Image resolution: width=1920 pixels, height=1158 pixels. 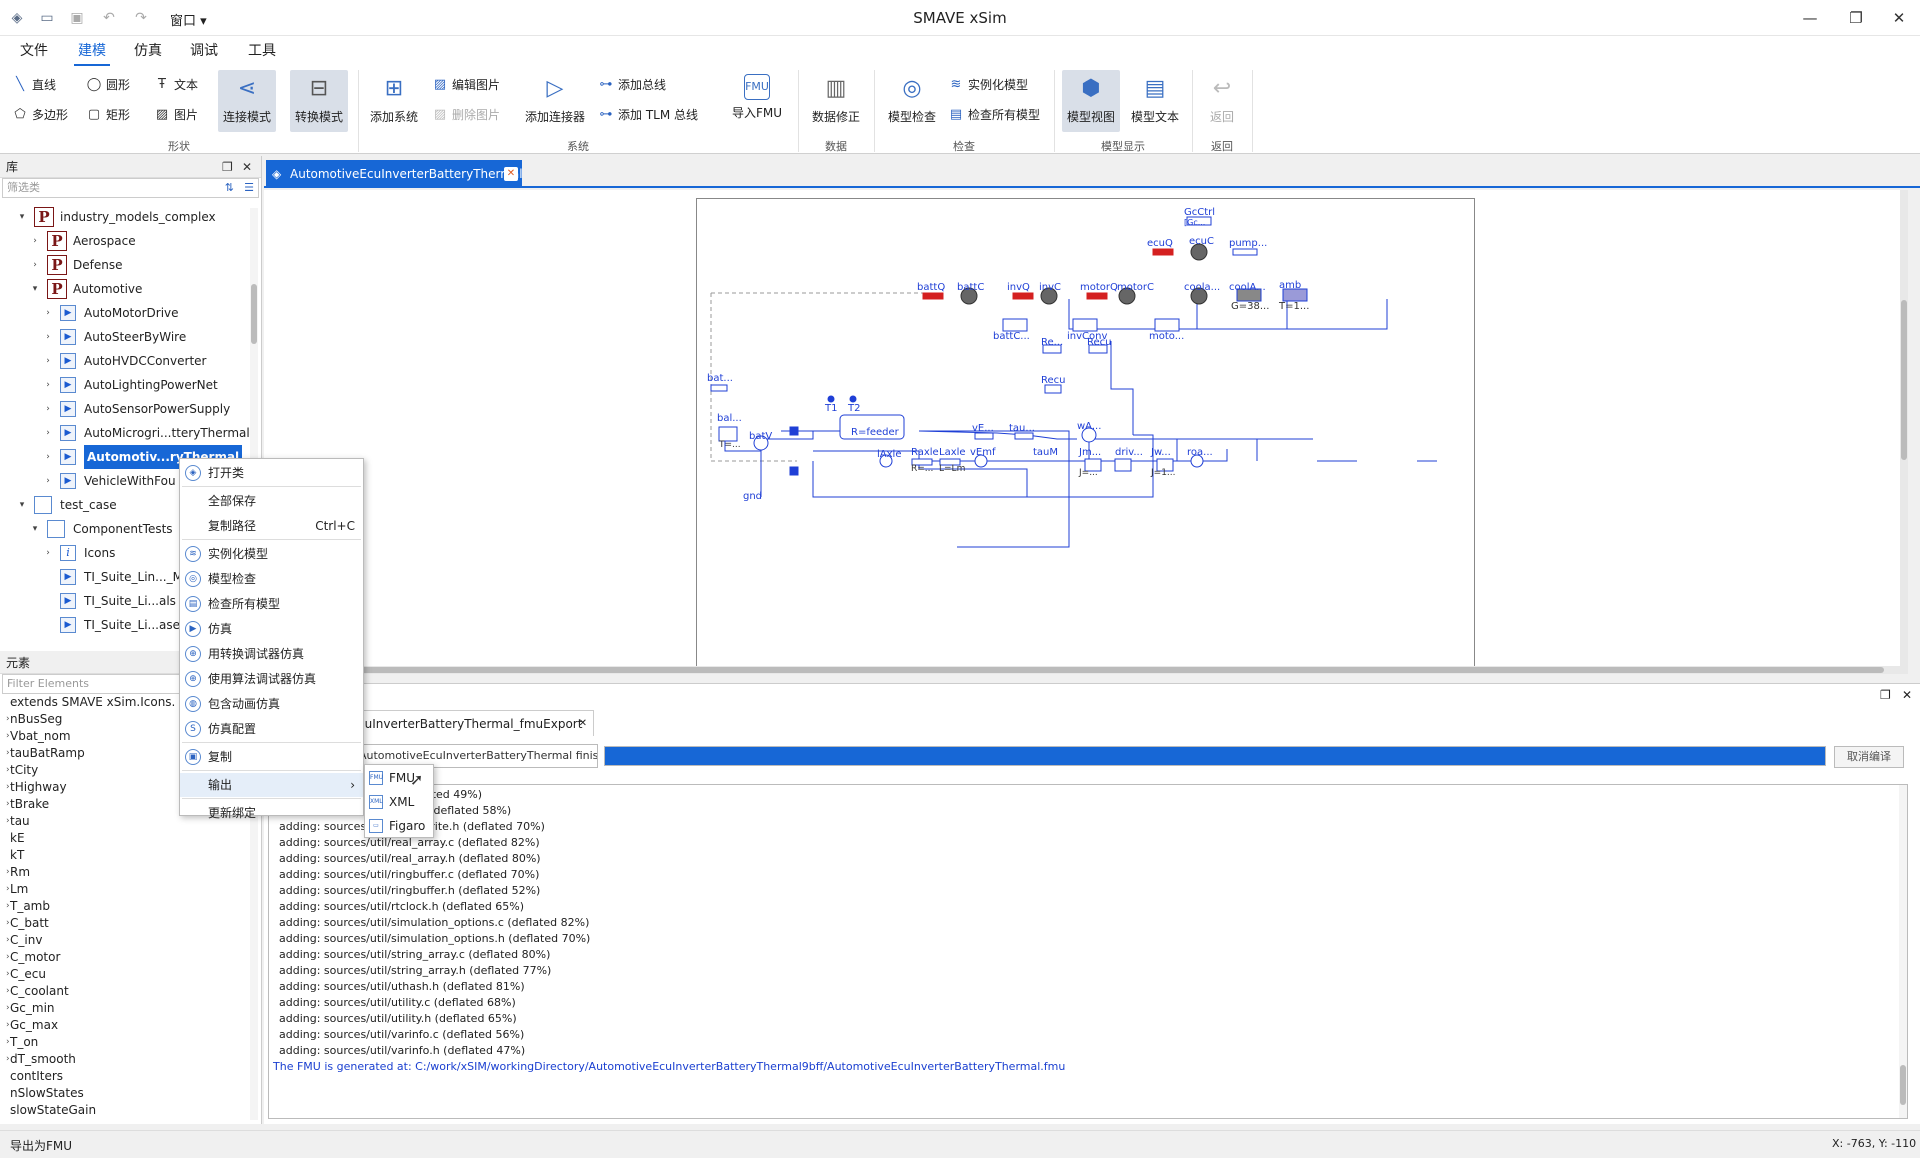 I want to click on model-tab: ◈ AutomotiveEcuInverterBatteryThermal ✕, so click(x=394, y=174).